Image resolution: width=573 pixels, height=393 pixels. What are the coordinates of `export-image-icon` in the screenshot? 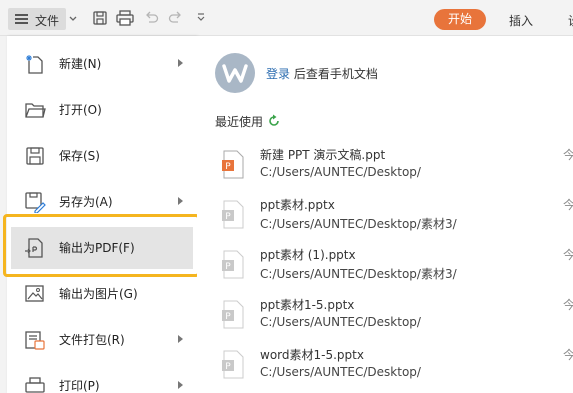 It's located at (34, 293).